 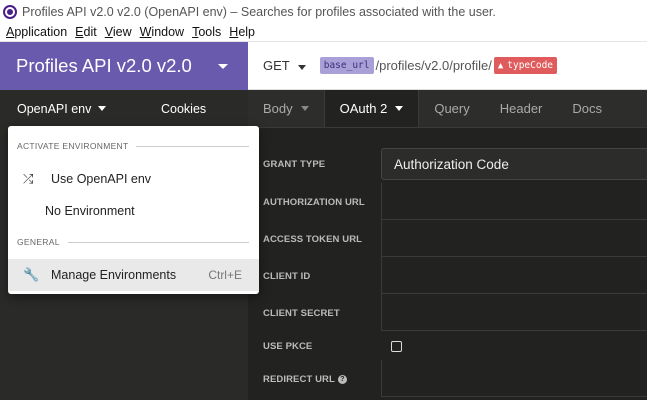 I want to click on menu-window: Window, so click(x=162, y=32).